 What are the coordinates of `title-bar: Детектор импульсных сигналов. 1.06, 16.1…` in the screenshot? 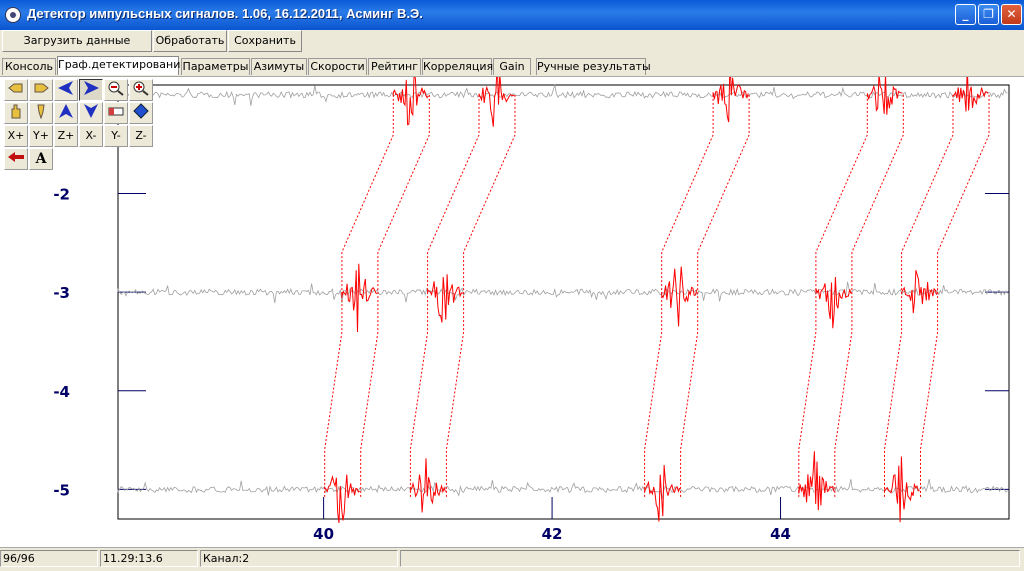 It's located at (512, 15).